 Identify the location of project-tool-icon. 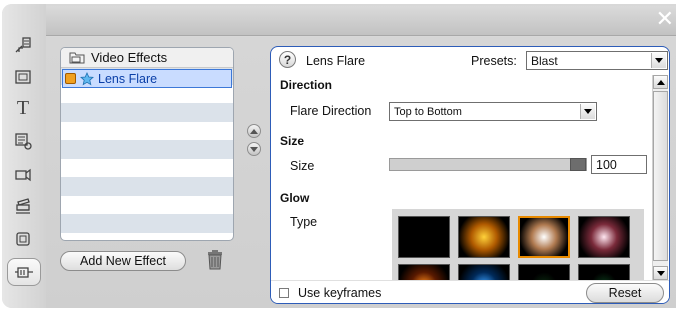
(23, 45).